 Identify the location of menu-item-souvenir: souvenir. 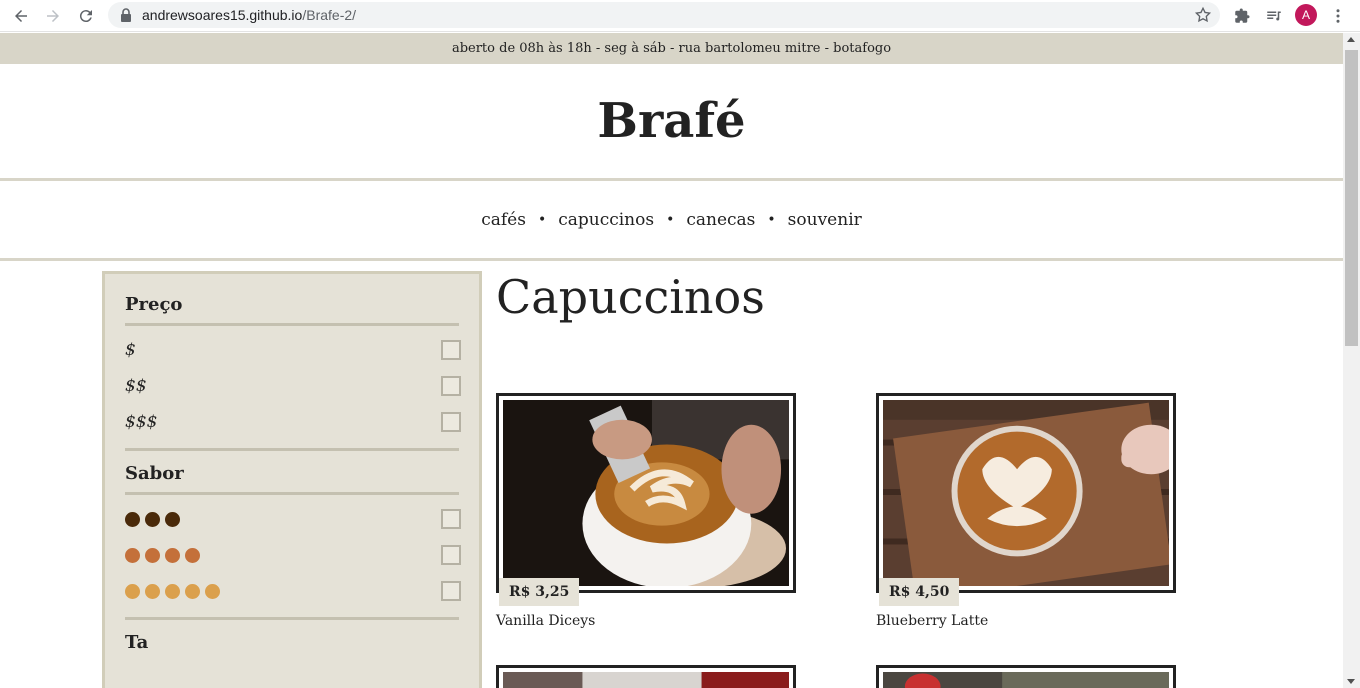
(825, 220).